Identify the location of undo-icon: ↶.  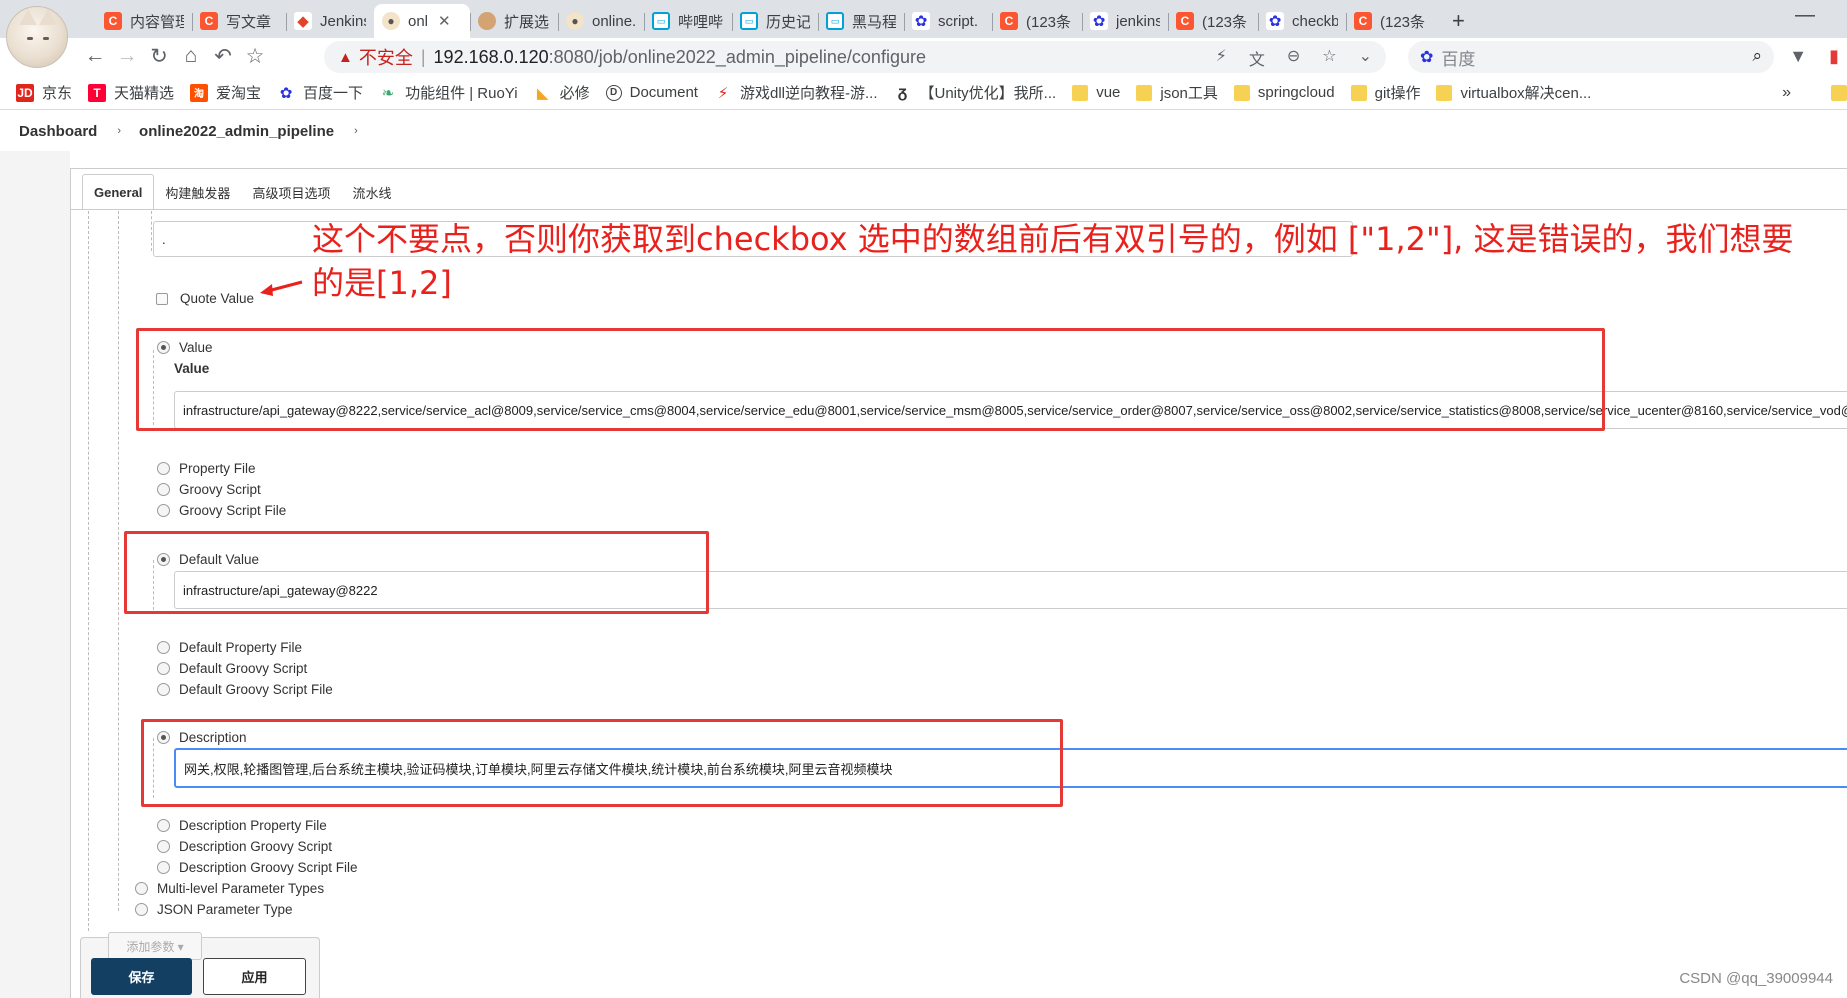
(223, 56).